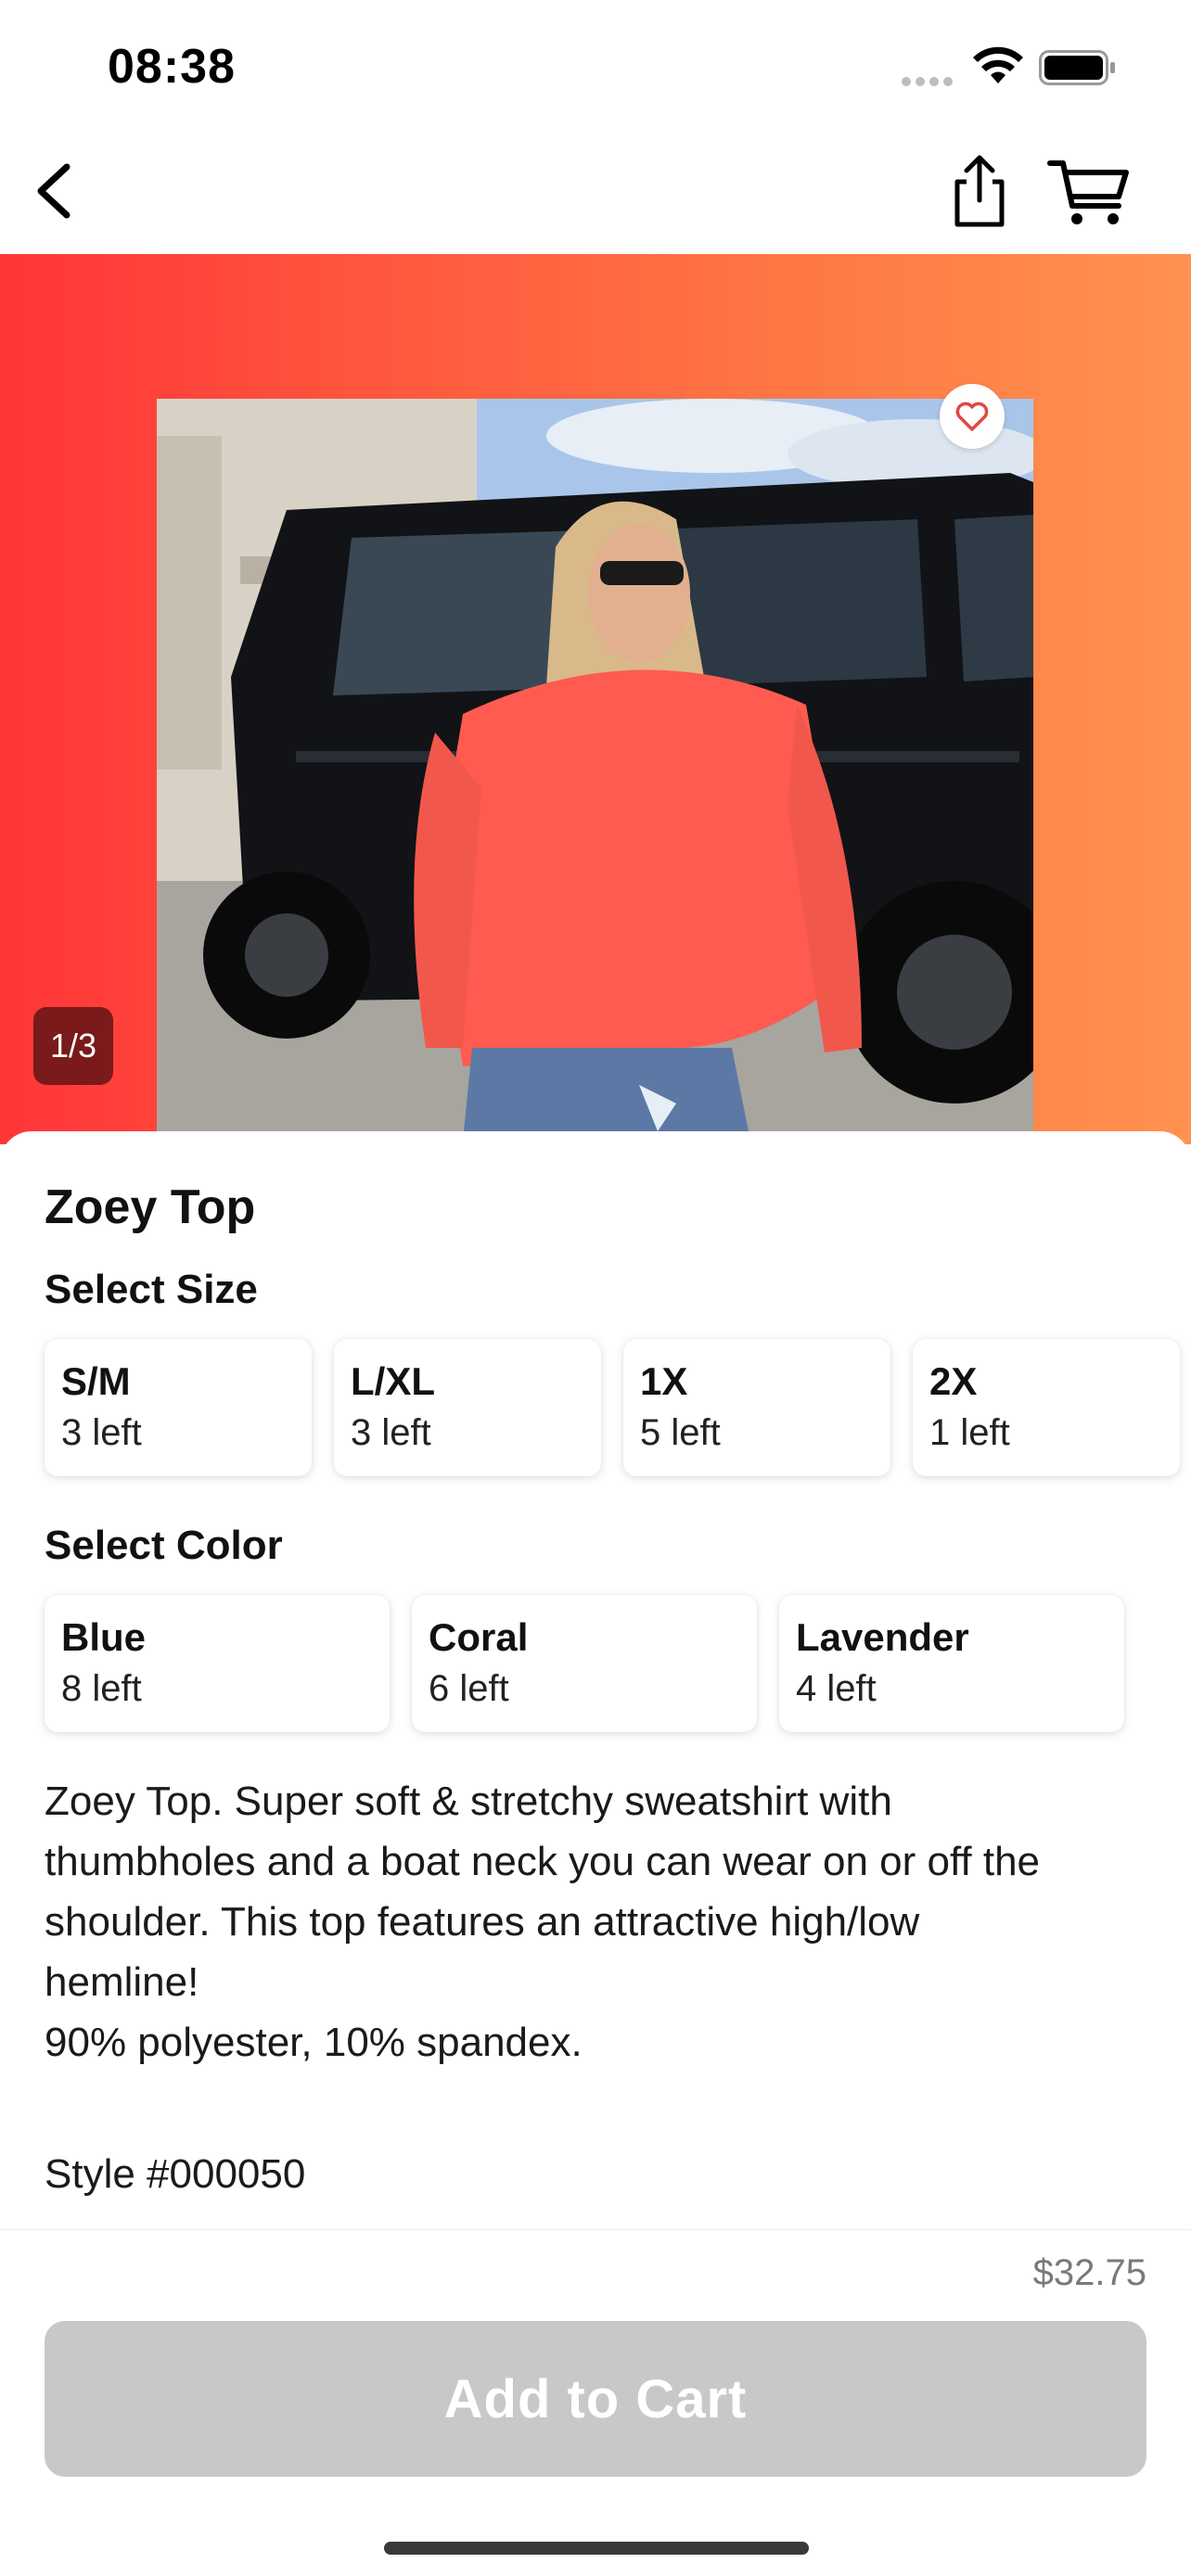 The height and width of the screenshot is (2576, 1191). Describe the element at coordinates (1047, 1407) in the screenshot. I see `size-option-2x: 2X 1 left` at that location.